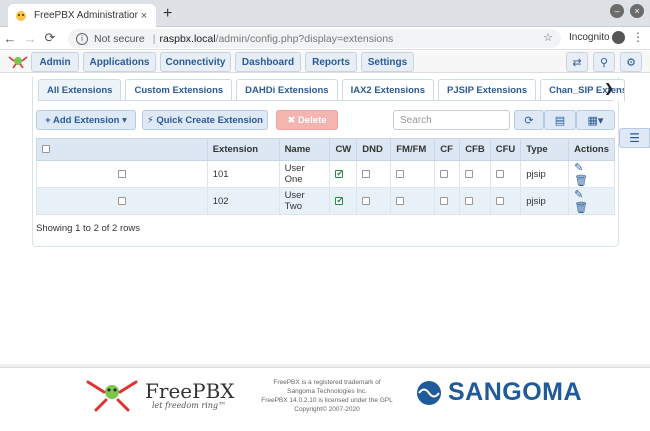 This screenshot has height=431, width=650. I want to click on forward-button: →, so click(30, 38).